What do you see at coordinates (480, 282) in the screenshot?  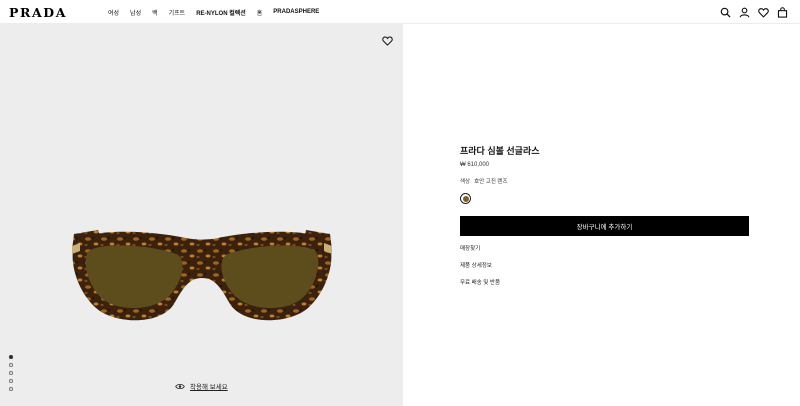 I see `shipping-returns-link: 무료 배송 및 반품` at bounding box center [480, 282].